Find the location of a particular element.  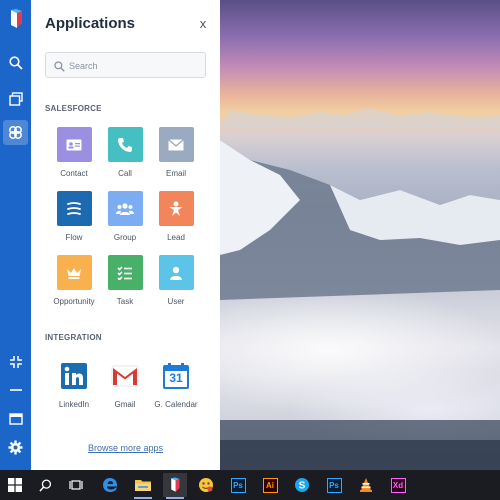

windows-stack-icon is located at coordinates (15, 98).